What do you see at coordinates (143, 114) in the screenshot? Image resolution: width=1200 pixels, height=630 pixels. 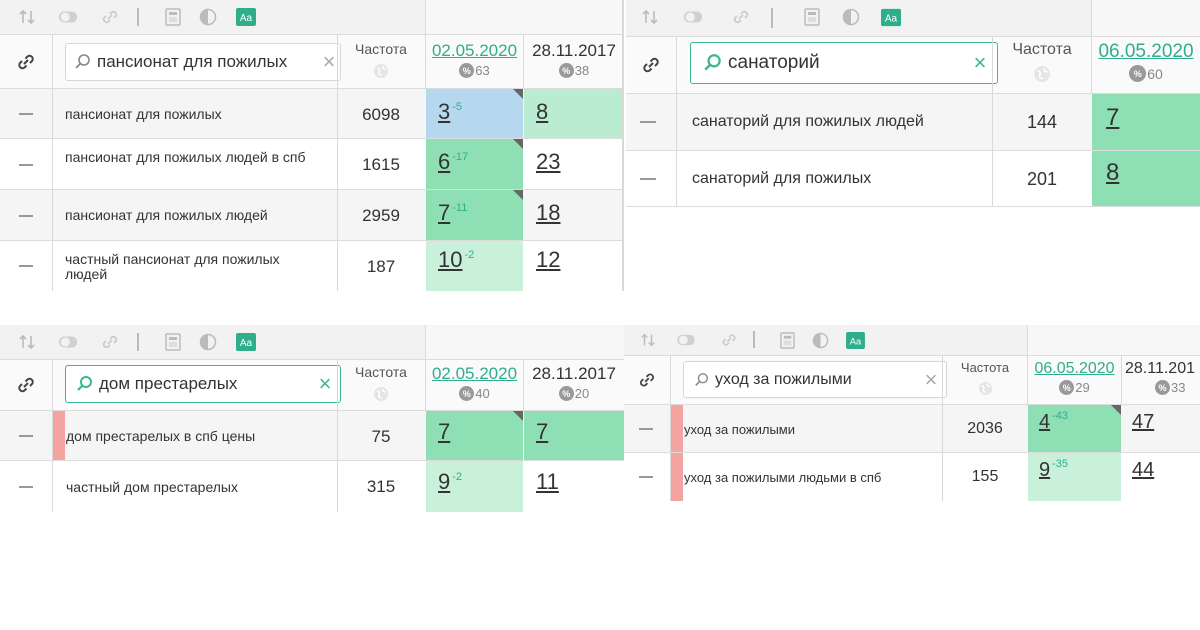 I see `keyword-text: пансионат для пожилых` at bounding box center [143, 114].